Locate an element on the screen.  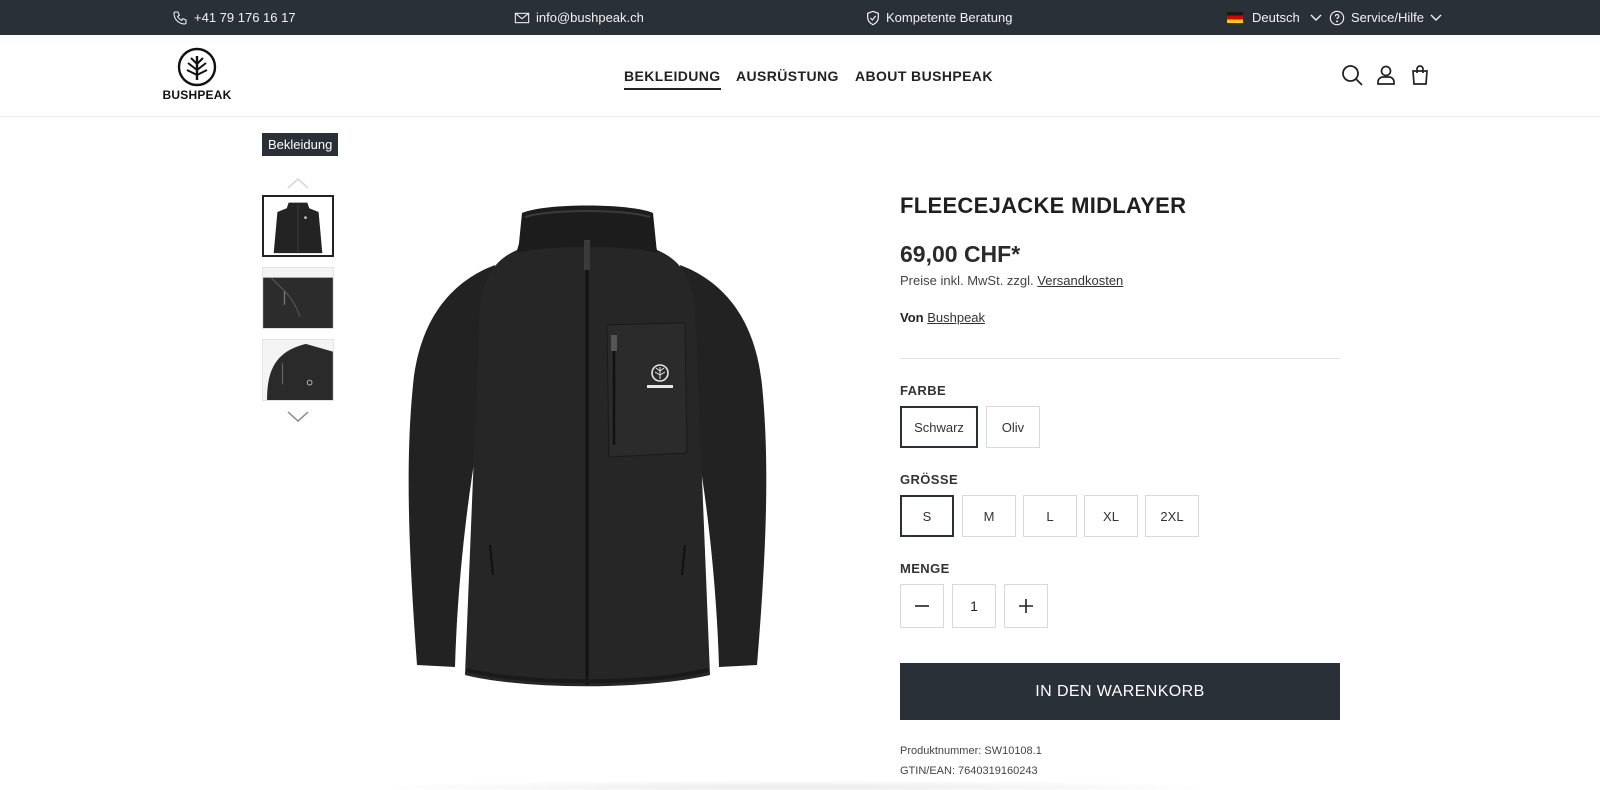
plus-icon is located at coordinates (1026, 606).